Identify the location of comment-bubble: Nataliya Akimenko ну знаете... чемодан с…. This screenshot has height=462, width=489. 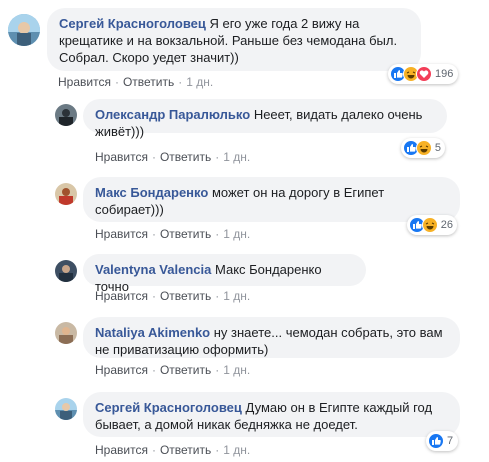
(271, 337).